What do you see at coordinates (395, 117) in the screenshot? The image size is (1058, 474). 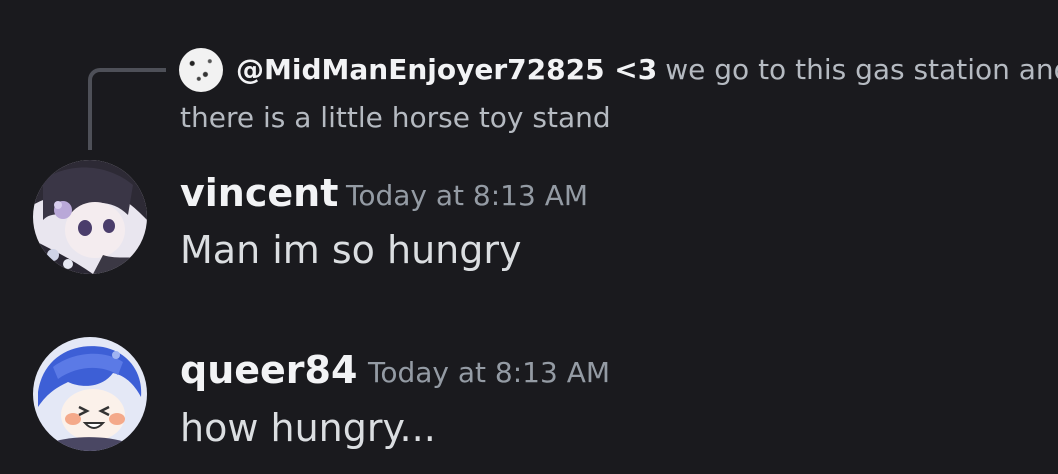 I see `reply-preview-text-continued: there is a little horse toy stand` at bounding box center [395, 117].